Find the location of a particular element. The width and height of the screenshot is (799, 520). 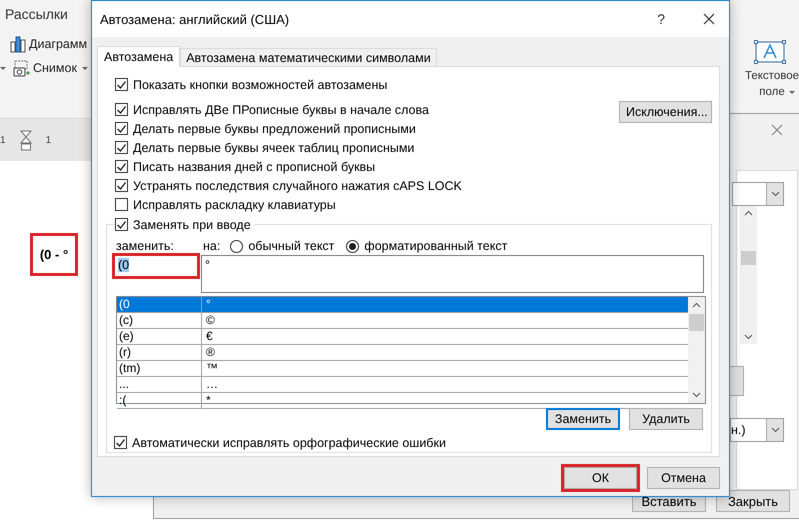

ribbon-button: Снимок is located at coordinates (44, 68).